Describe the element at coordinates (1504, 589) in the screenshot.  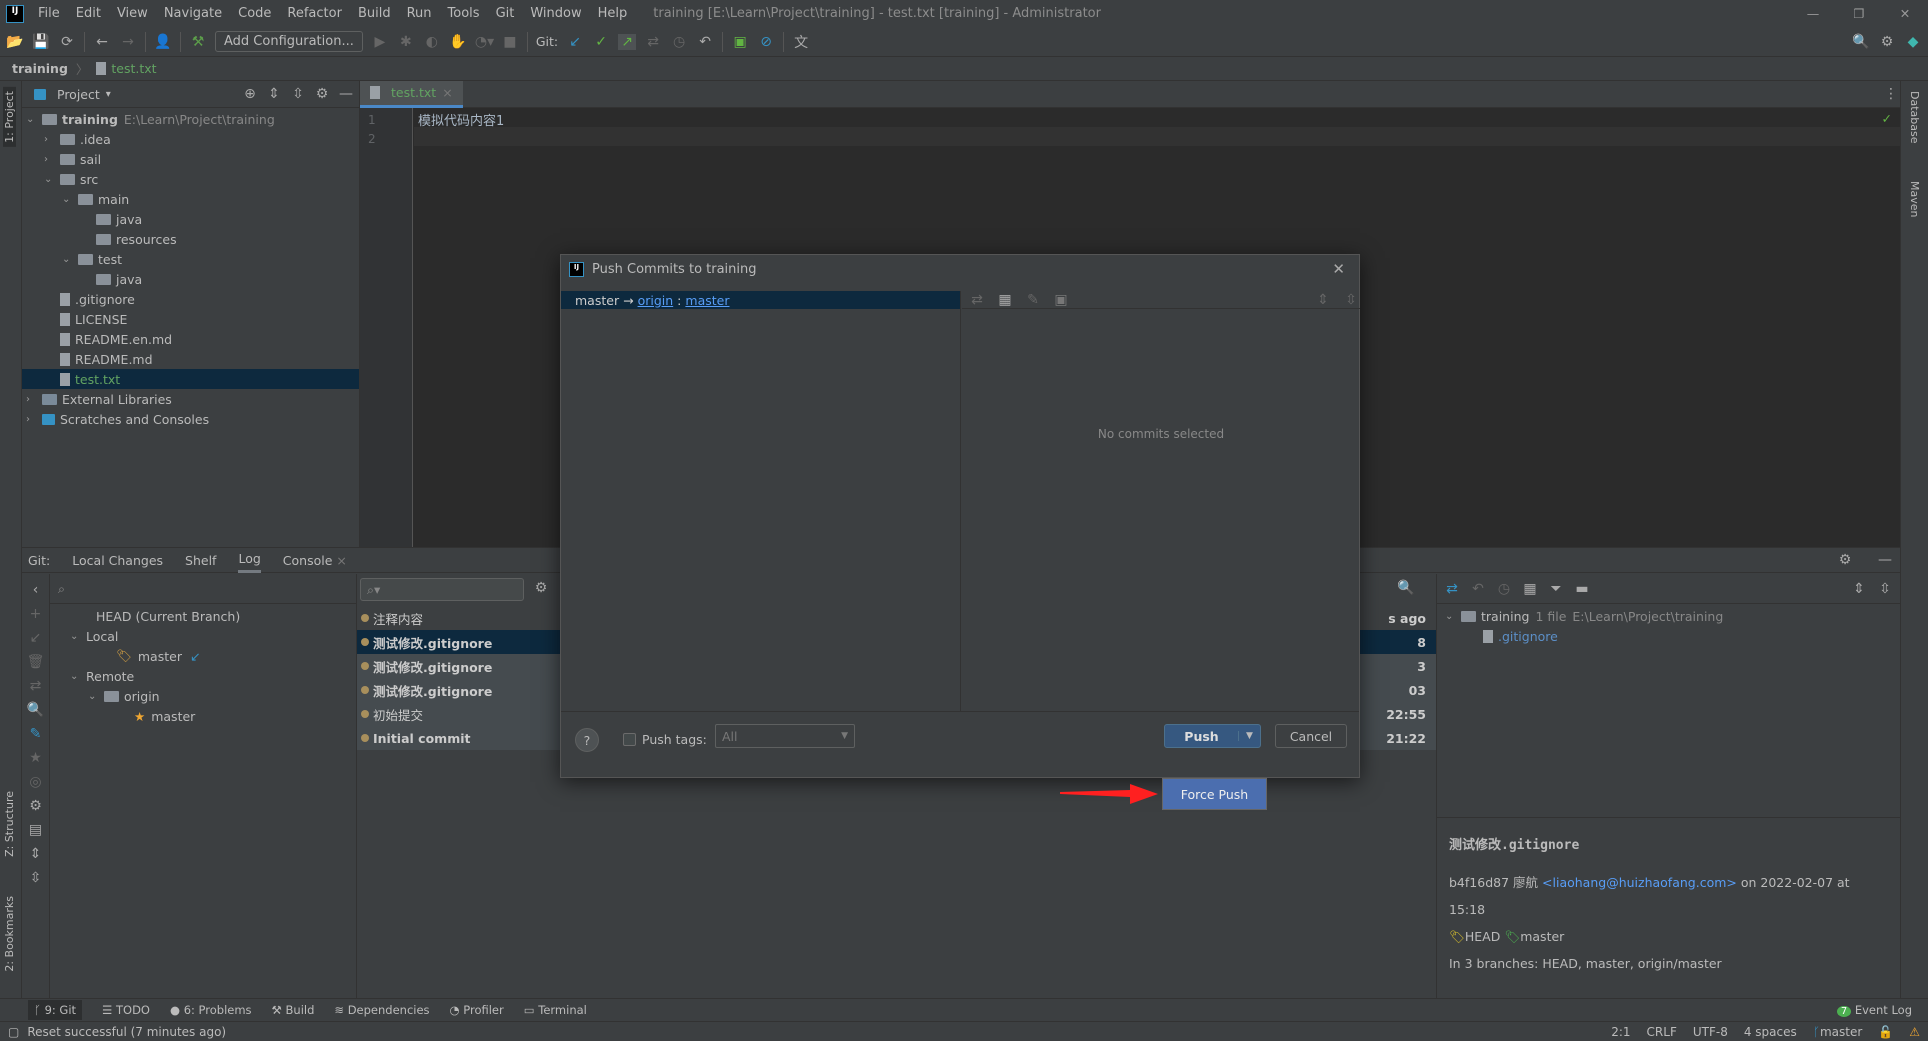
I see `history-icon: ◷` at that location.